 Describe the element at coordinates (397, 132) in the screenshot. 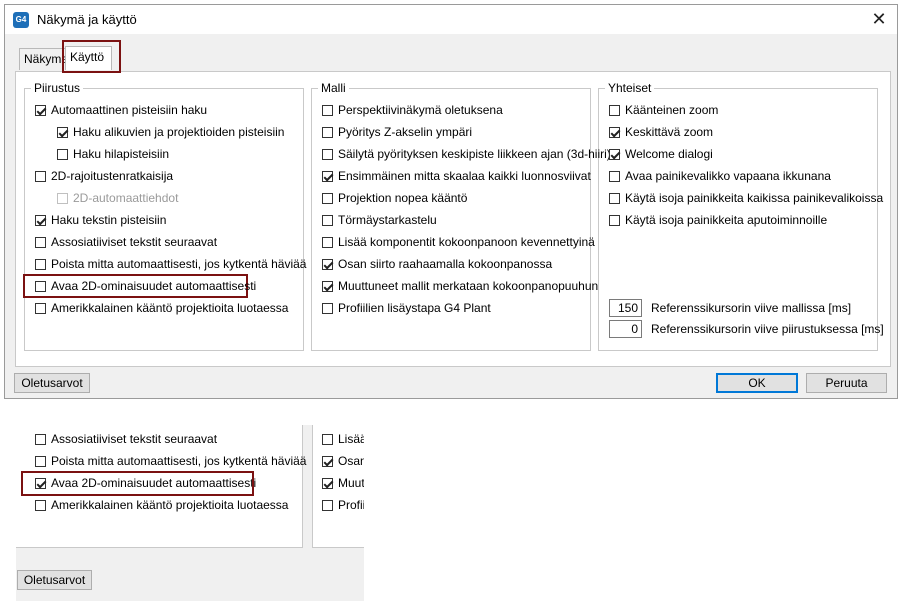

I see `malli-option-2: Pyöritys Z-akselin ympäri` at that location.